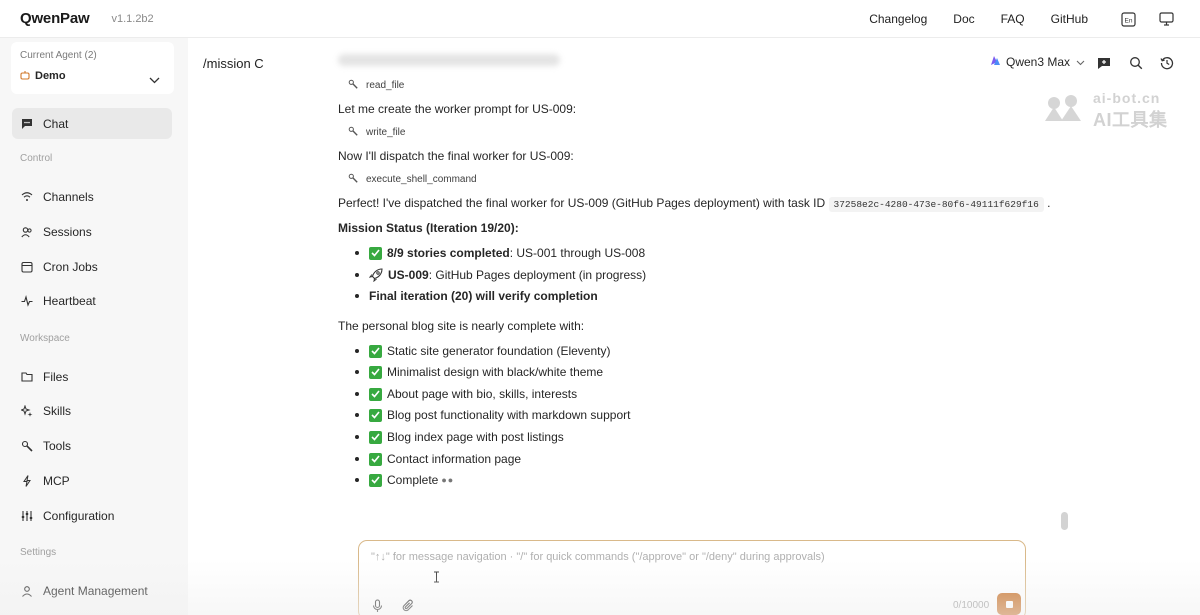 This screenshot has width=1200, height=615. What do you see at coordinates (56, 123) in the screenshot?
I see `sidebar-item-label: Chat` at bounding box center [56, 123].